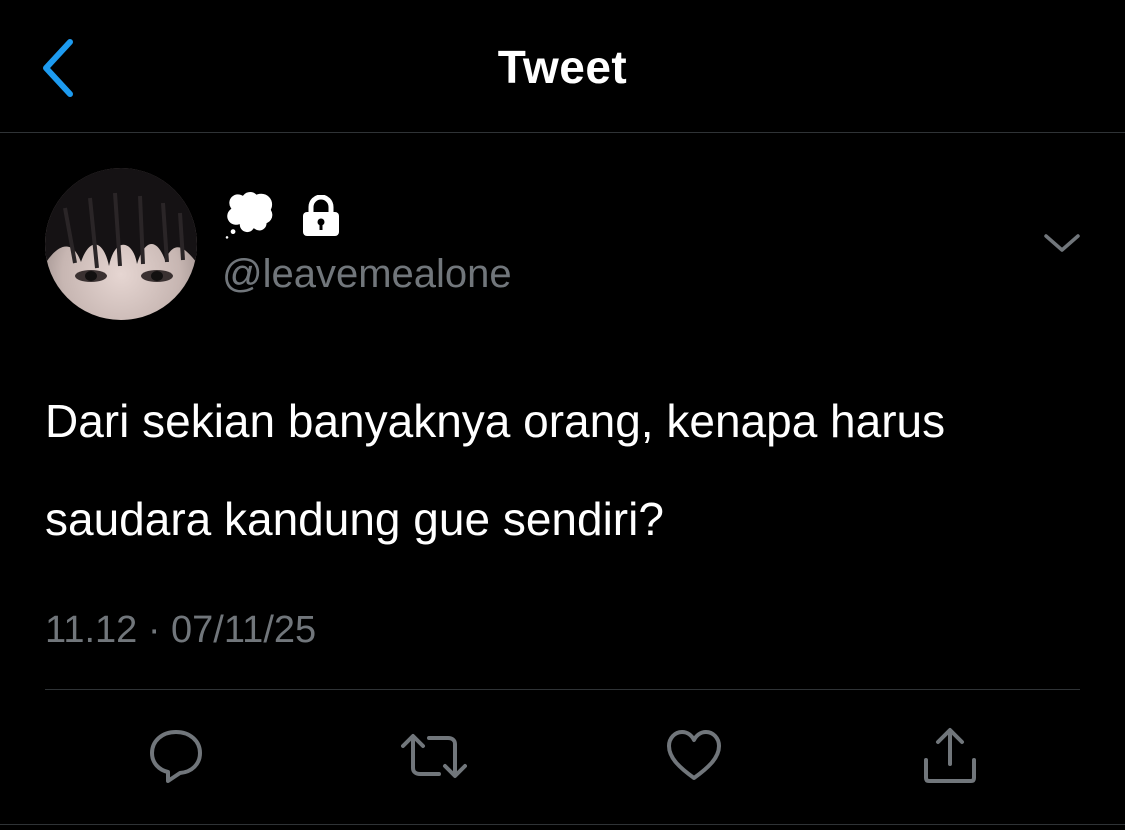 Image resolution: width=1125 pixels, height=830 pixels. I want to click on reply-icon, so click(176, 756).